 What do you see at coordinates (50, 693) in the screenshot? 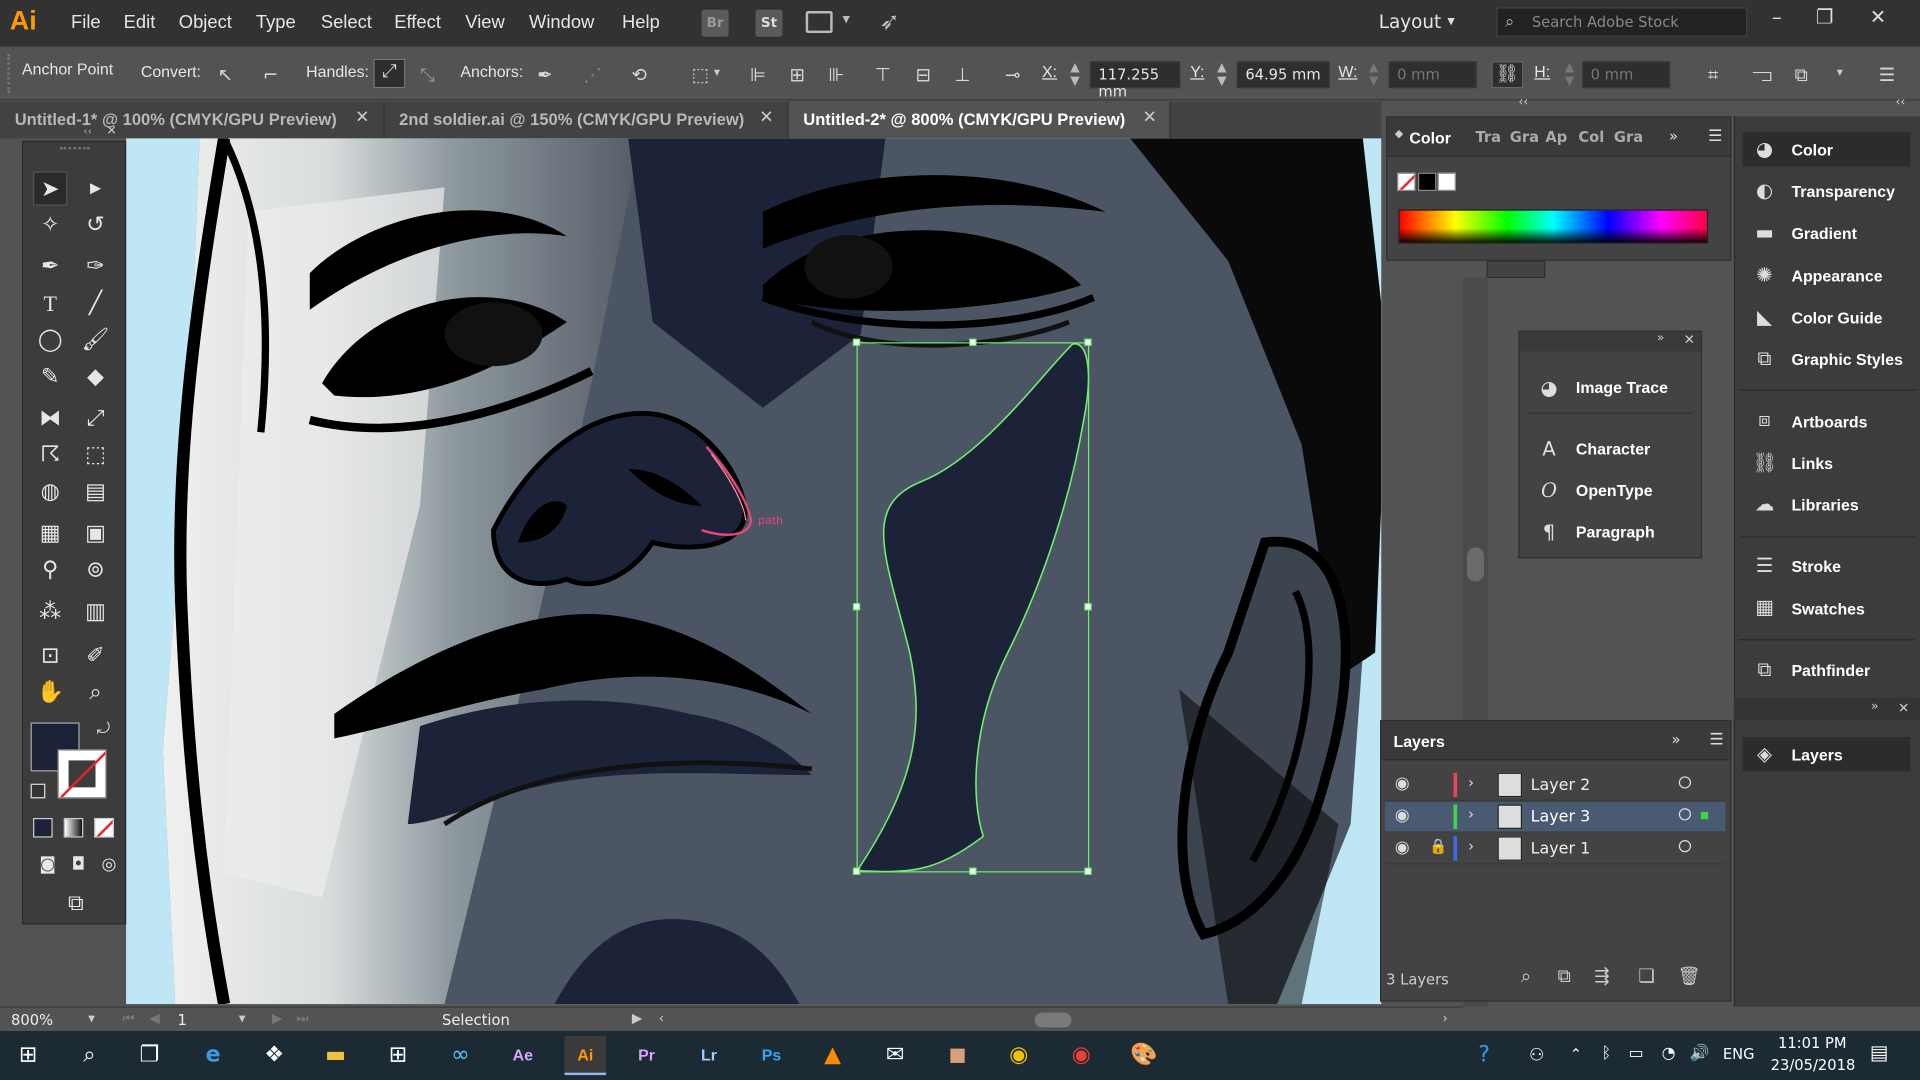
I see `hand-tool-icon: ✋` at bounding box center [50, 693].